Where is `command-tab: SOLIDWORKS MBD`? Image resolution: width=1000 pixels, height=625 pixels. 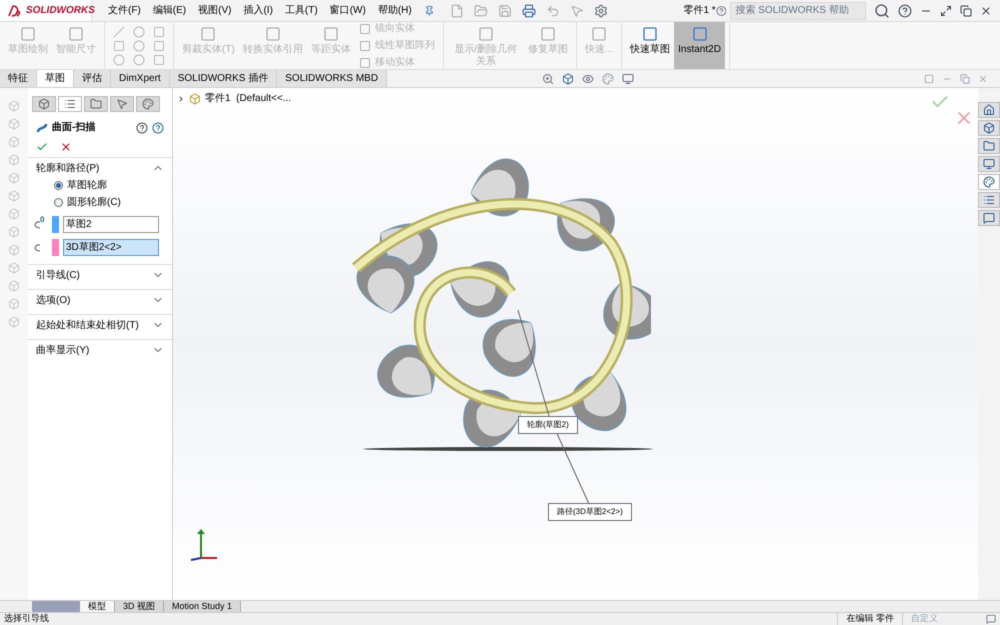
command-tab: SOLIDWORKS MBD is located at coordinates (332, 78).